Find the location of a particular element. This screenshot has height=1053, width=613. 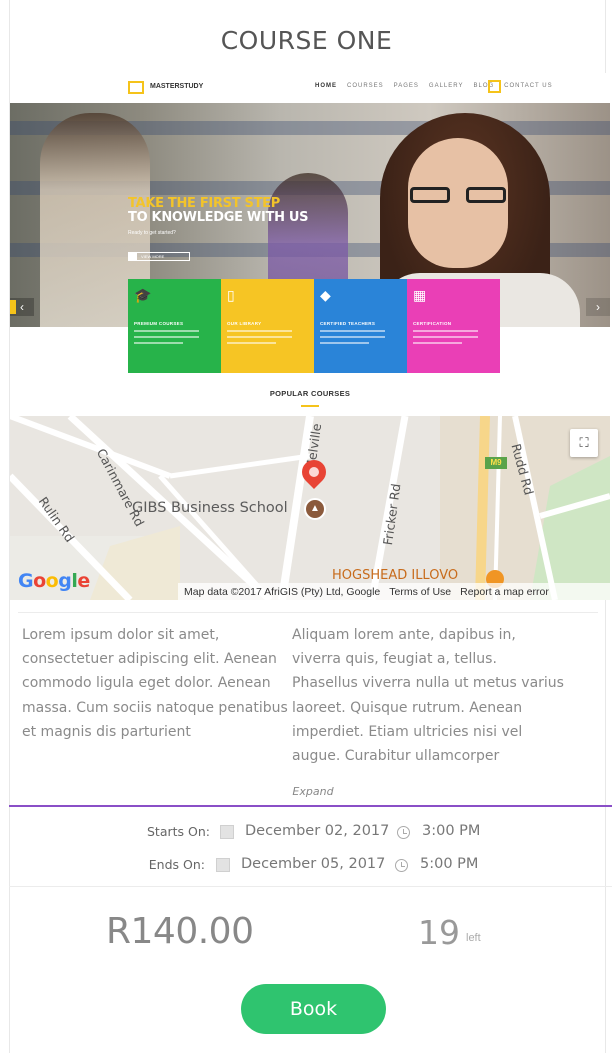

expand-link: Expand is located at coordinates (306, 791).